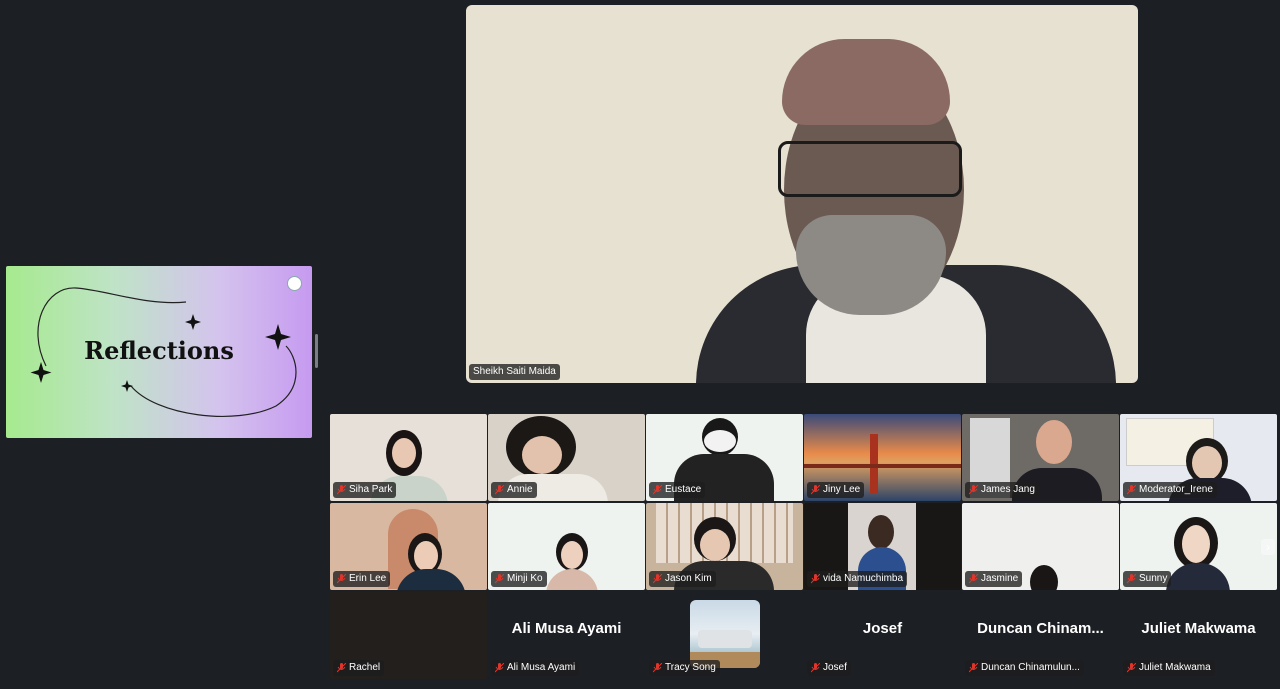  Describe the element at coordinates (1198, 457) in the screenshot. I see `participant-tile: Moderator_Irene` at that location.